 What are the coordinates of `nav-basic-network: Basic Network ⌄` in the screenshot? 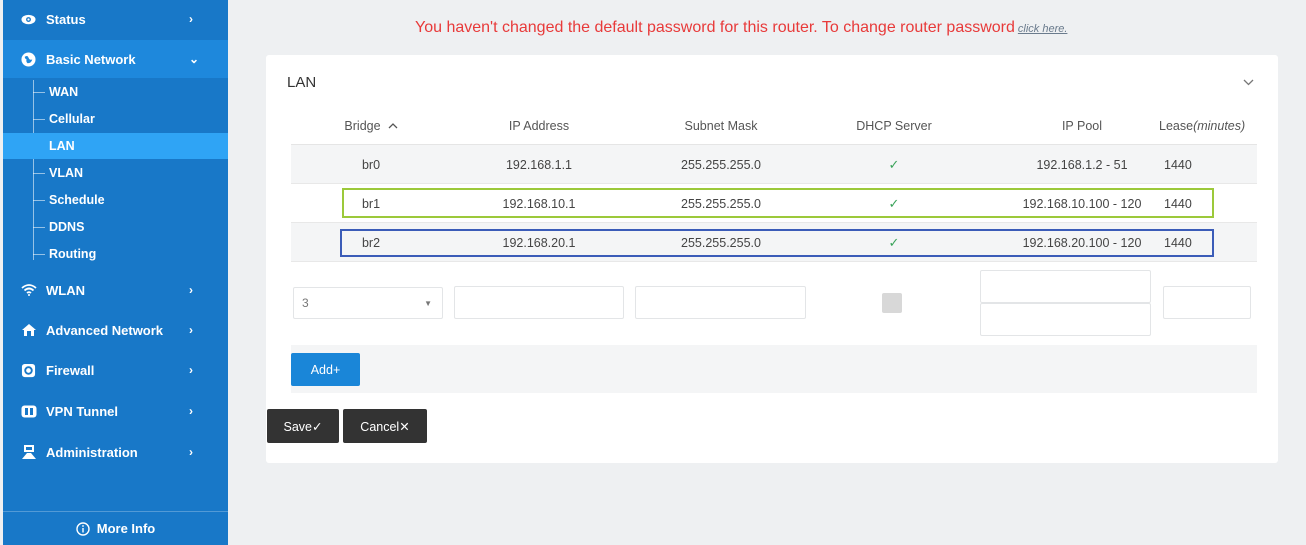 It's located at (115, 59).